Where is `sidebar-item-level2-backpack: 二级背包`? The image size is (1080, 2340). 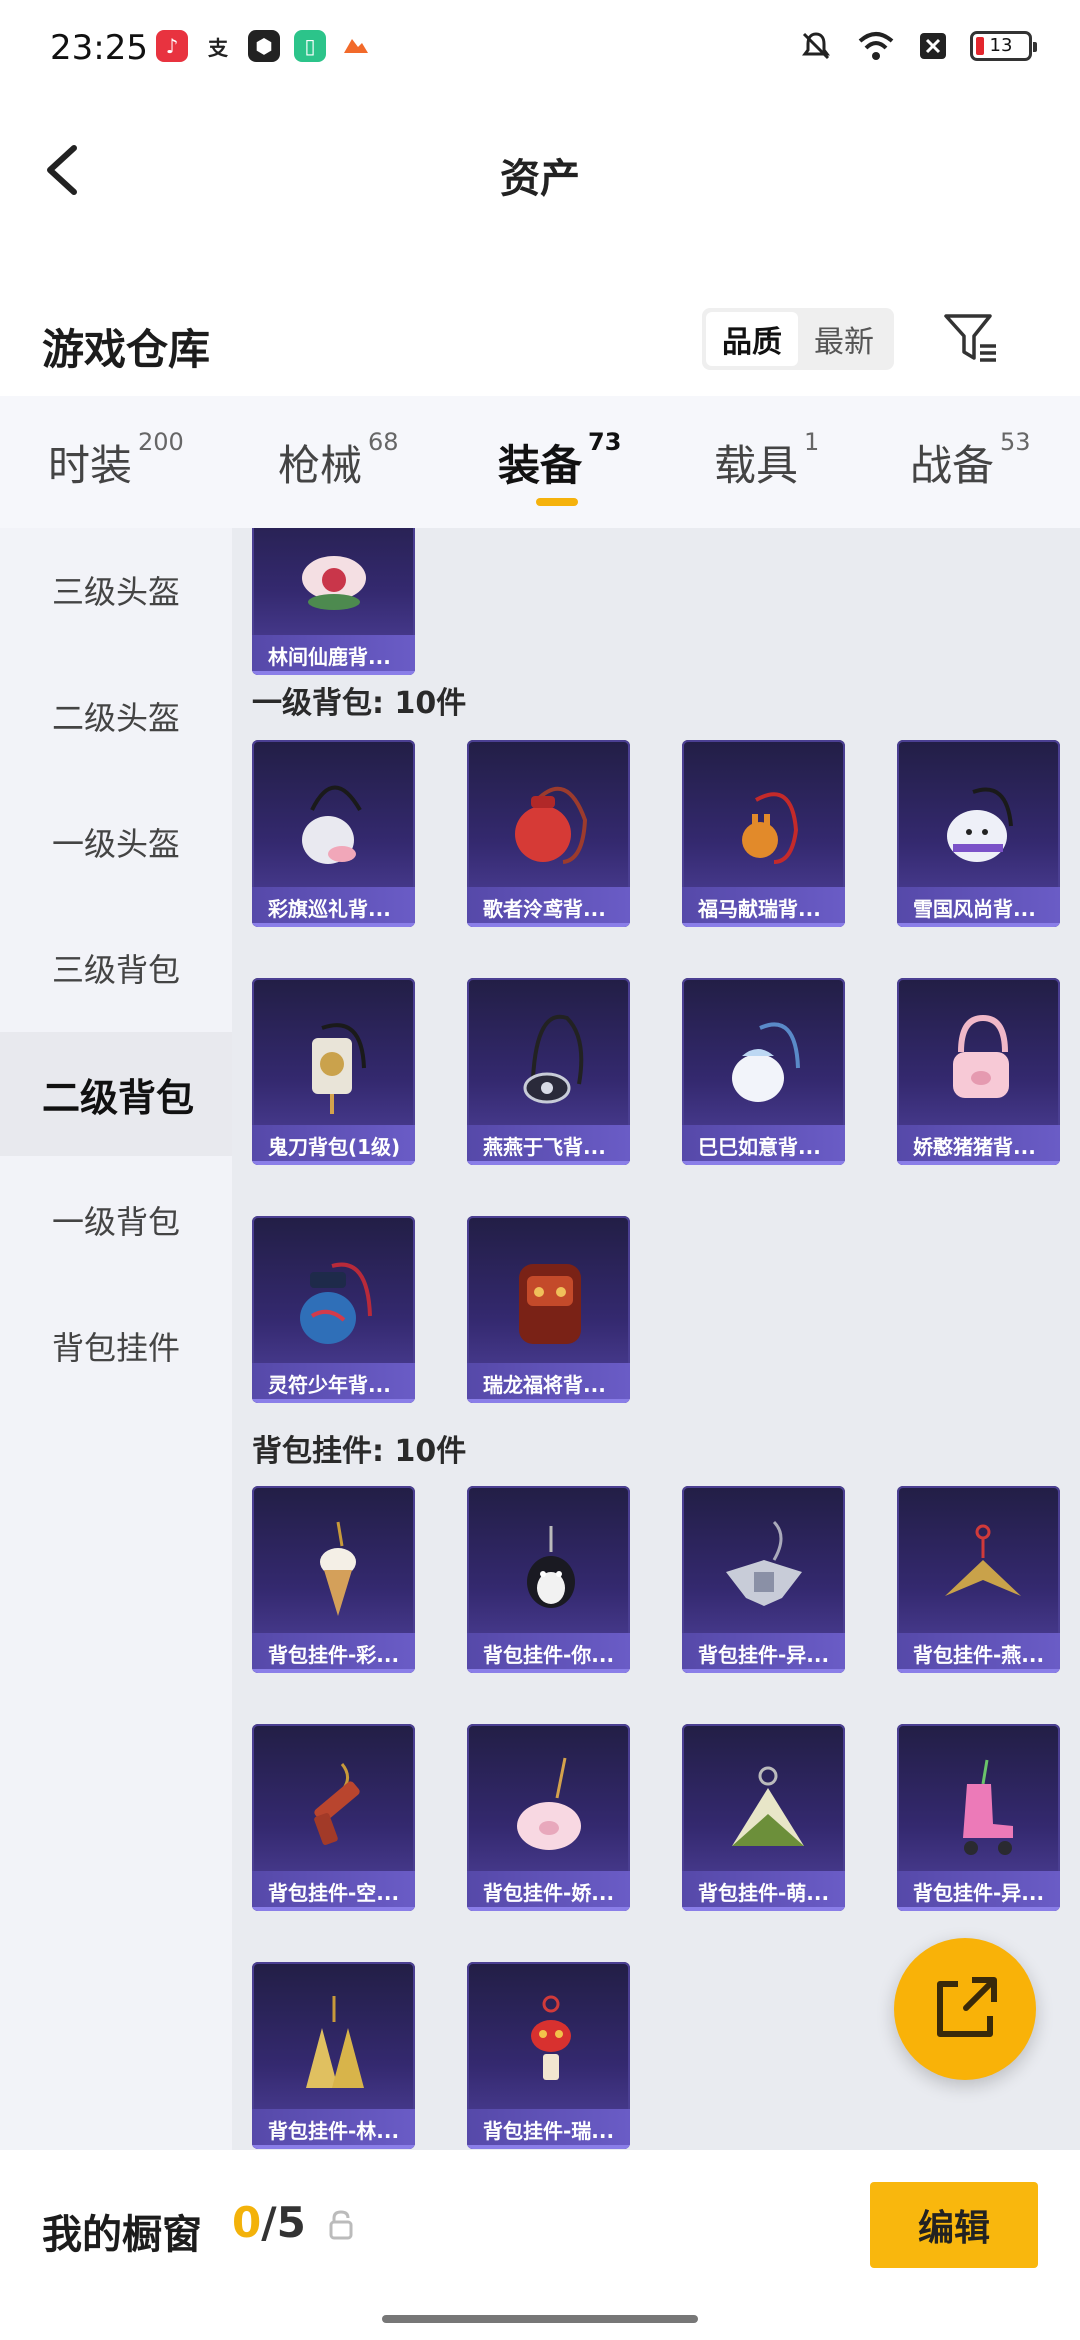 sidebar-item-level2-backpack: 二级背包 is located at coordinates (116, 1094).